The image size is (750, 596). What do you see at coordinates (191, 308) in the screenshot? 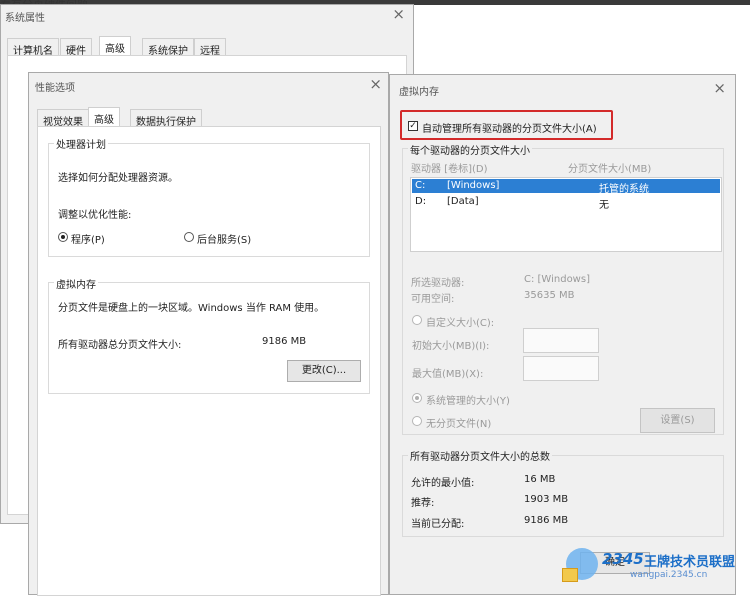
I see `vm-desc: 分页文件是硬盘上的一块区域。Windows 当作 RAM 使用。` at bounding box center [191, 308].